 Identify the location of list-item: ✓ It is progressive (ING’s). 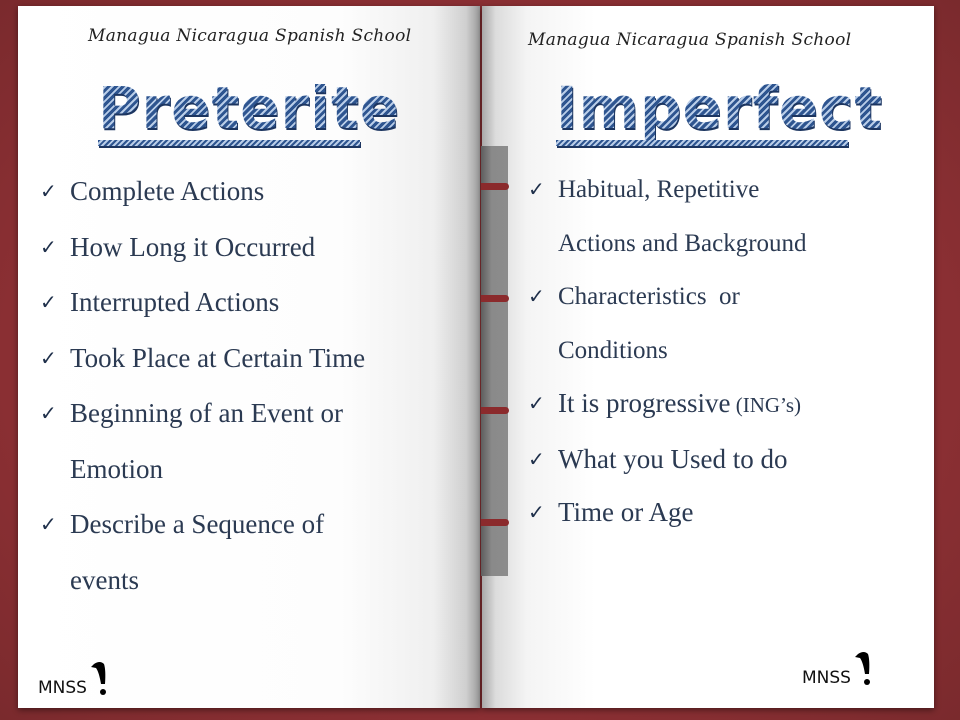
(667, 405).